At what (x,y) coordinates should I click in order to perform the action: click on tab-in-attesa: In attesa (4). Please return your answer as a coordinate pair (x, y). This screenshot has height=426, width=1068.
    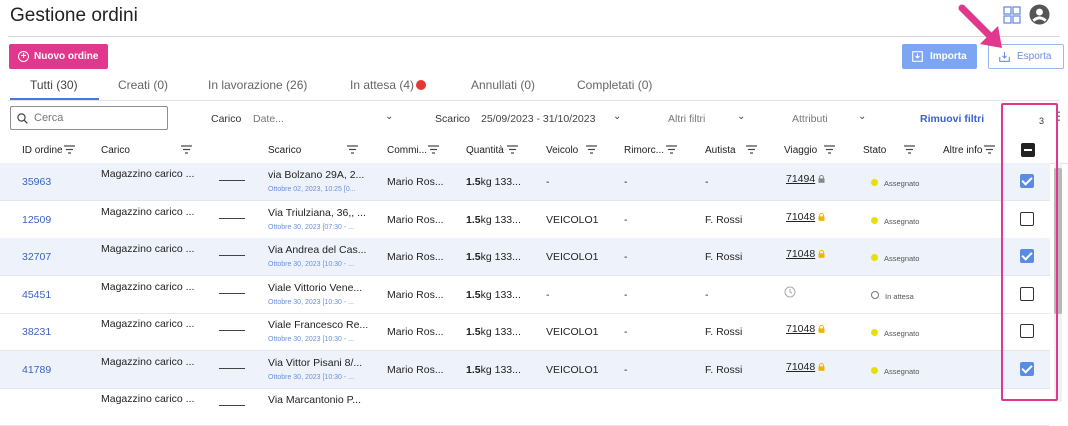
    Looking at the image, I should click on (388, 85).